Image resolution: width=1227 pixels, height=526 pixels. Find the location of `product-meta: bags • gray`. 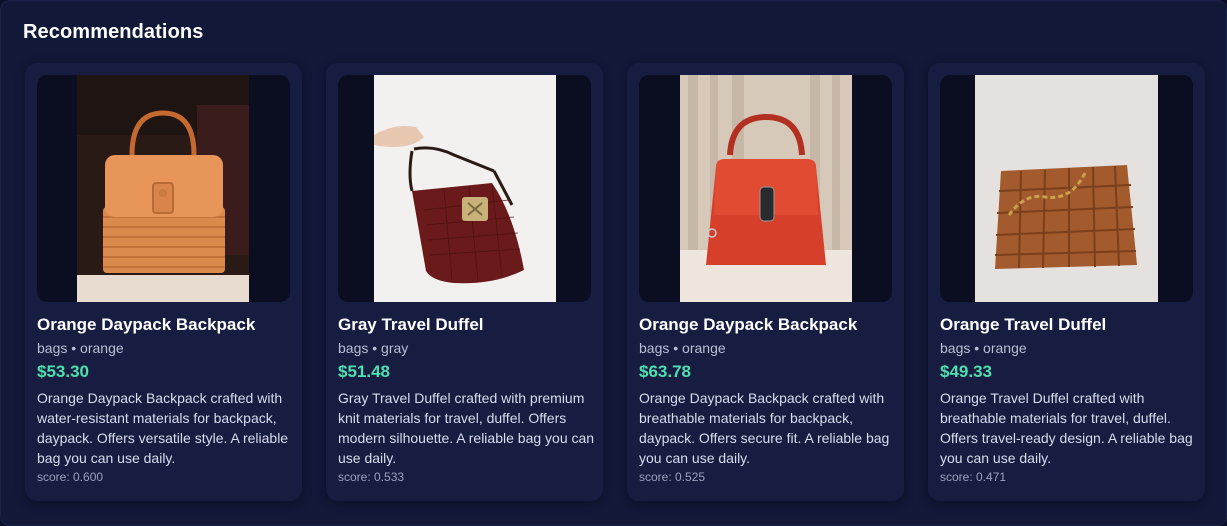

product-meta: bags • gray is located at coordinates (373, 348).